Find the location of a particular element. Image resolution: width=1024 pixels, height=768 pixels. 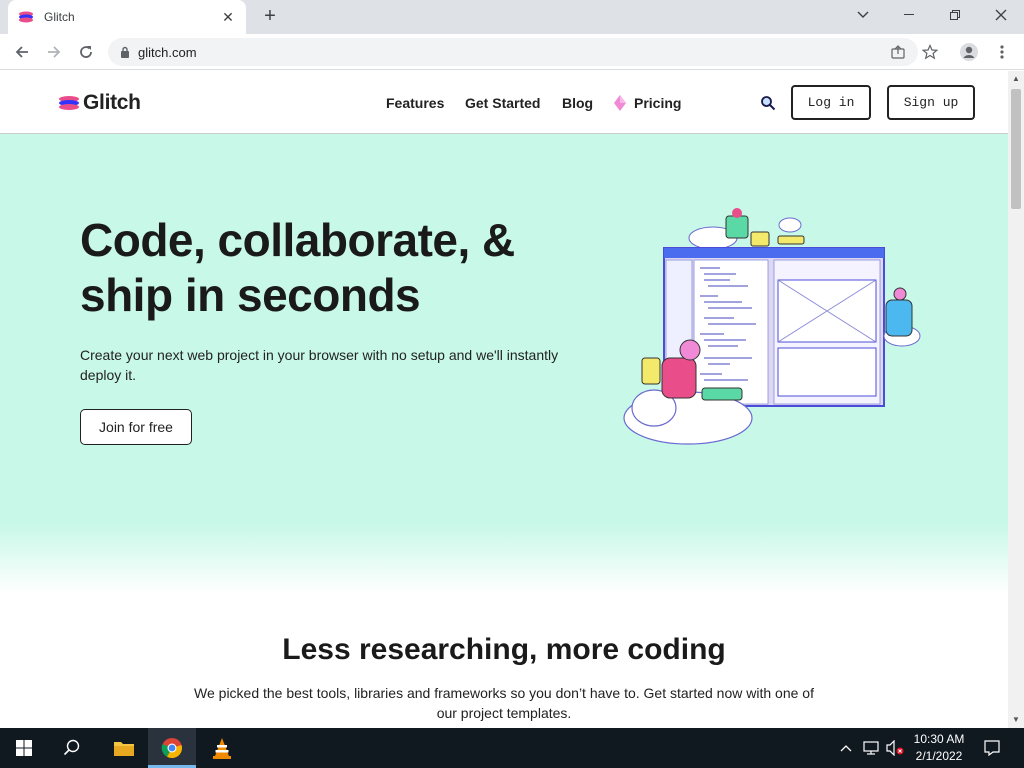

new-tab-button: + is located at coordinates (270, 17).